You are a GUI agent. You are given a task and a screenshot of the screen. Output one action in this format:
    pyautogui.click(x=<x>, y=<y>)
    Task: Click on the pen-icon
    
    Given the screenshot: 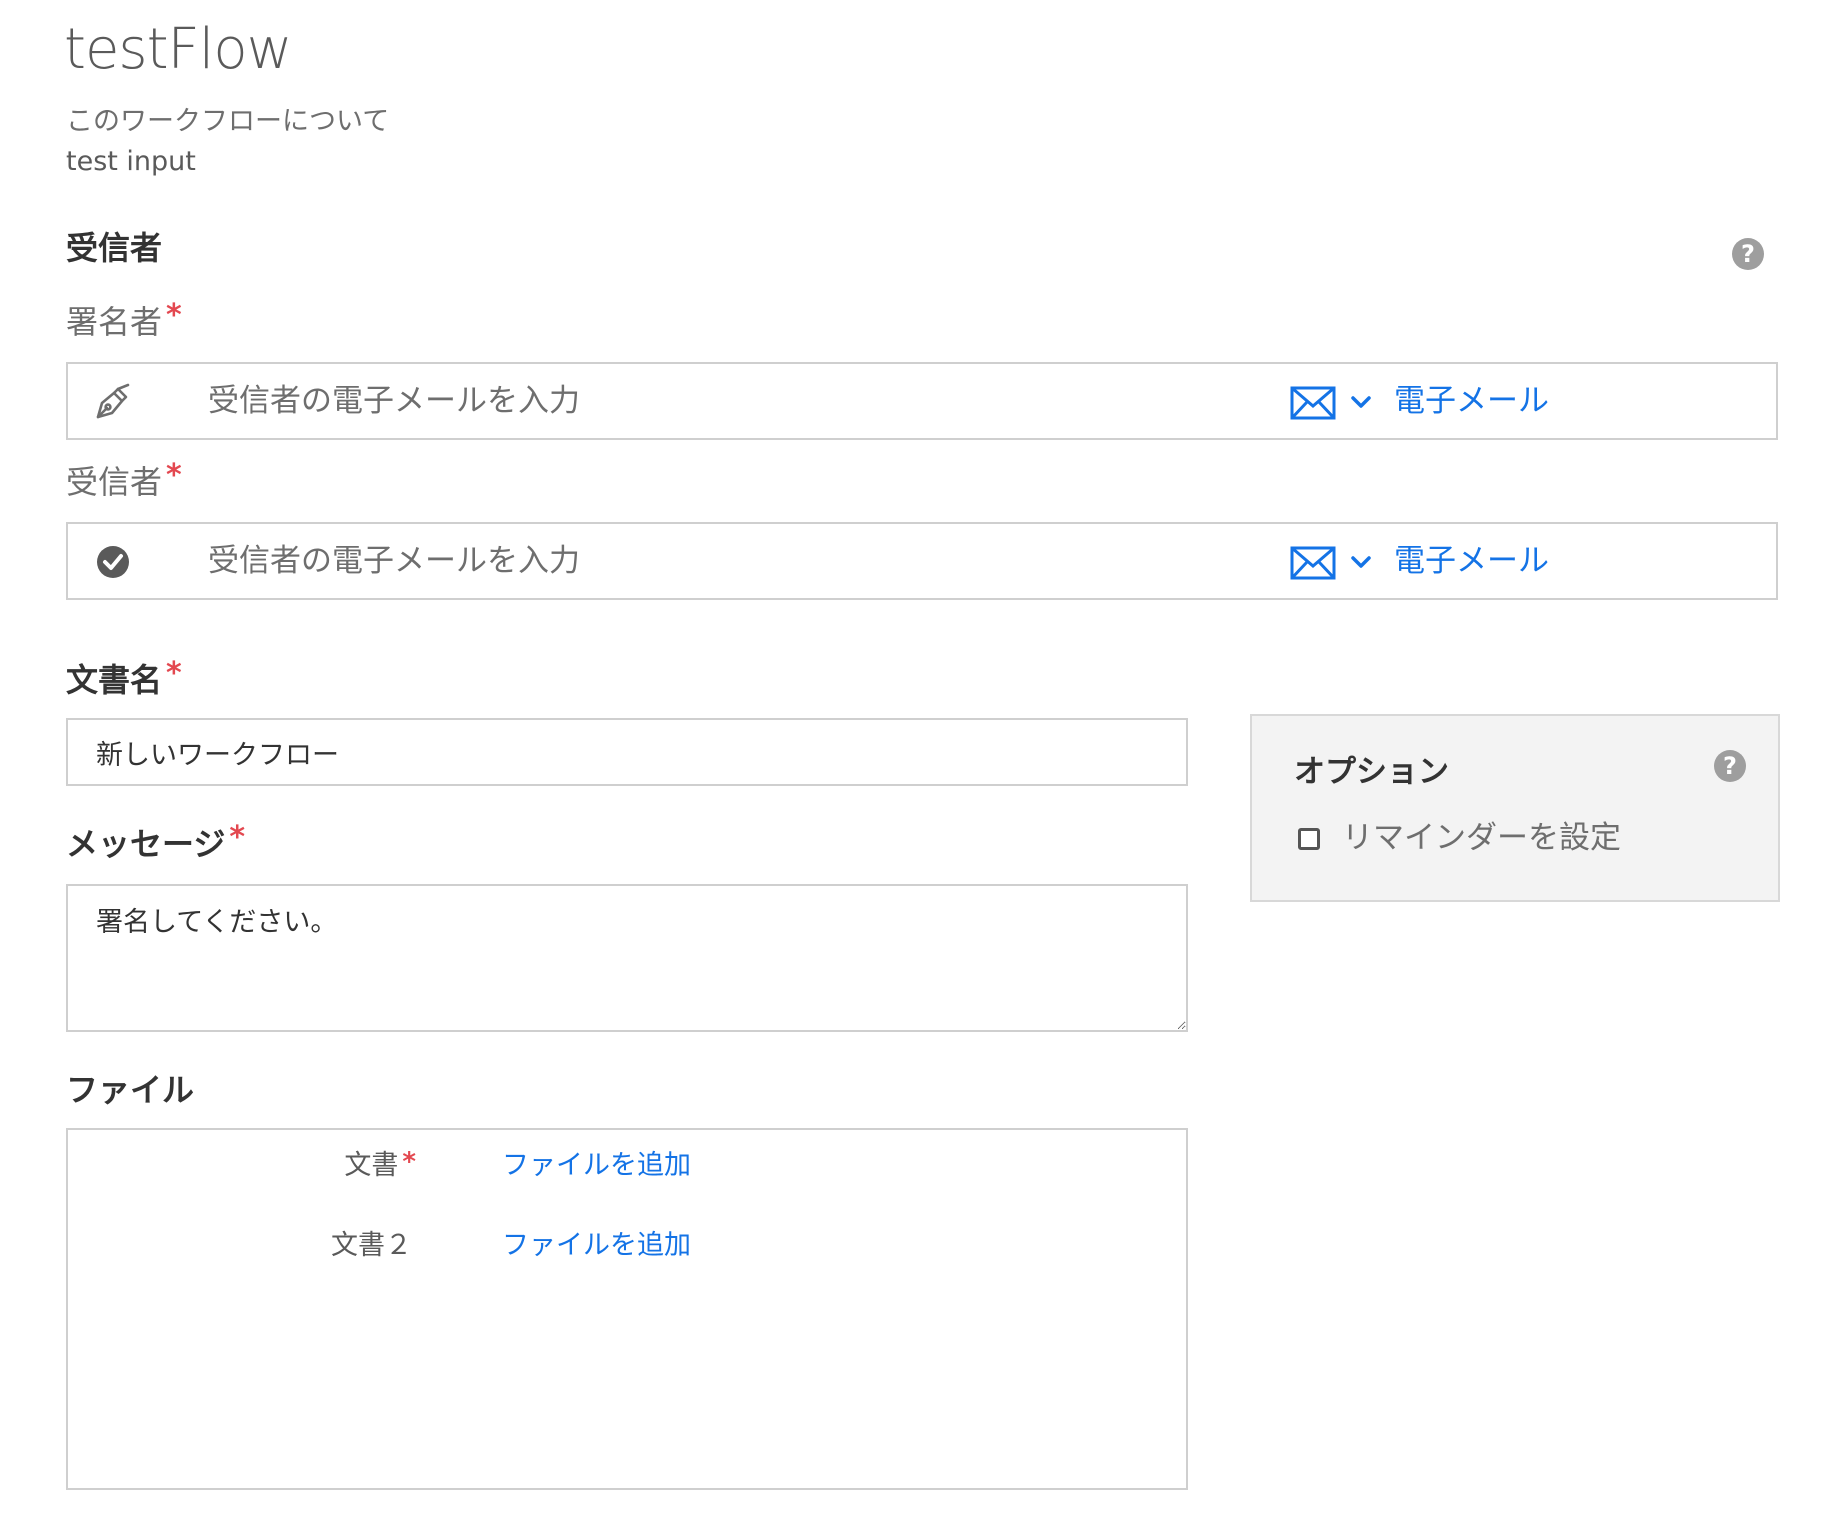 What is the action you would take?
    pyautogui.click(x=113, y=402)
    